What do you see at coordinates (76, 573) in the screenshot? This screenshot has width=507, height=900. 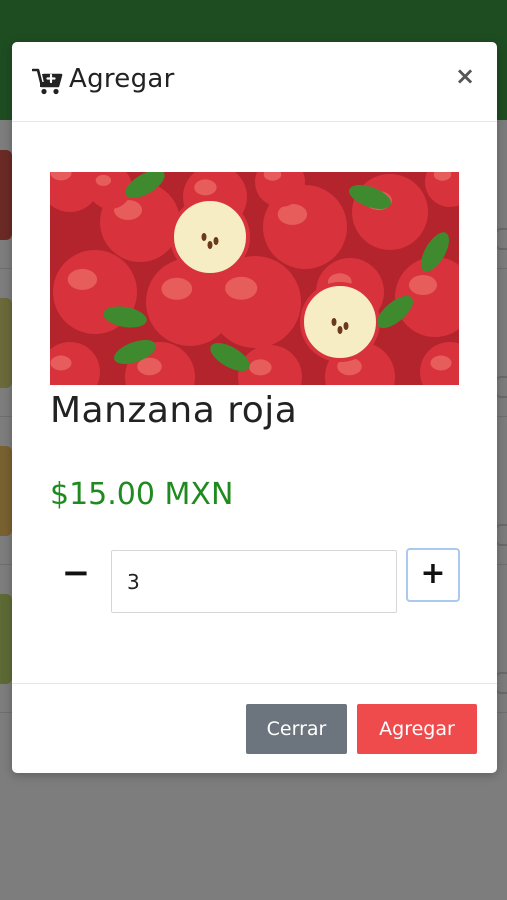 I see `decrease-quantity-button: −` at bounding box center [76, 573].